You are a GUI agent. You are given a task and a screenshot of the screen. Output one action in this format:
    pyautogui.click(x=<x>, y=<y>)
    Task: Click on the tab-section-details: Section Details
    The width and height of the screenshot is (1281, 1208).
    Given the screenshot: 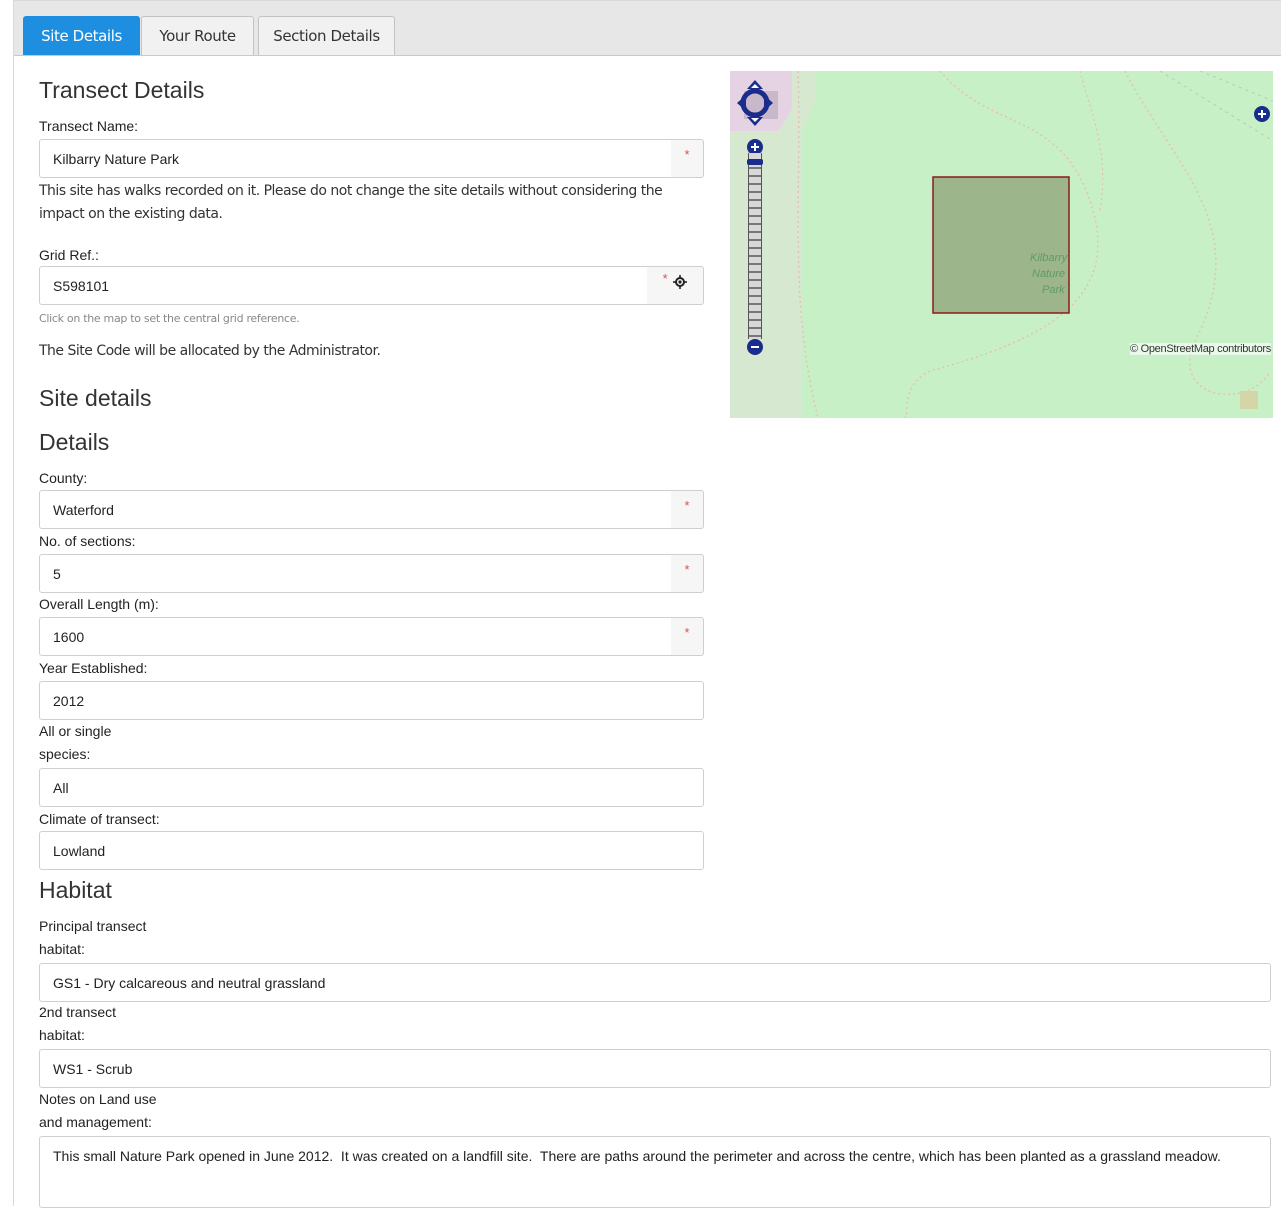 What is the action you would take?
    pyautogui.click(x=326, y=35)
    